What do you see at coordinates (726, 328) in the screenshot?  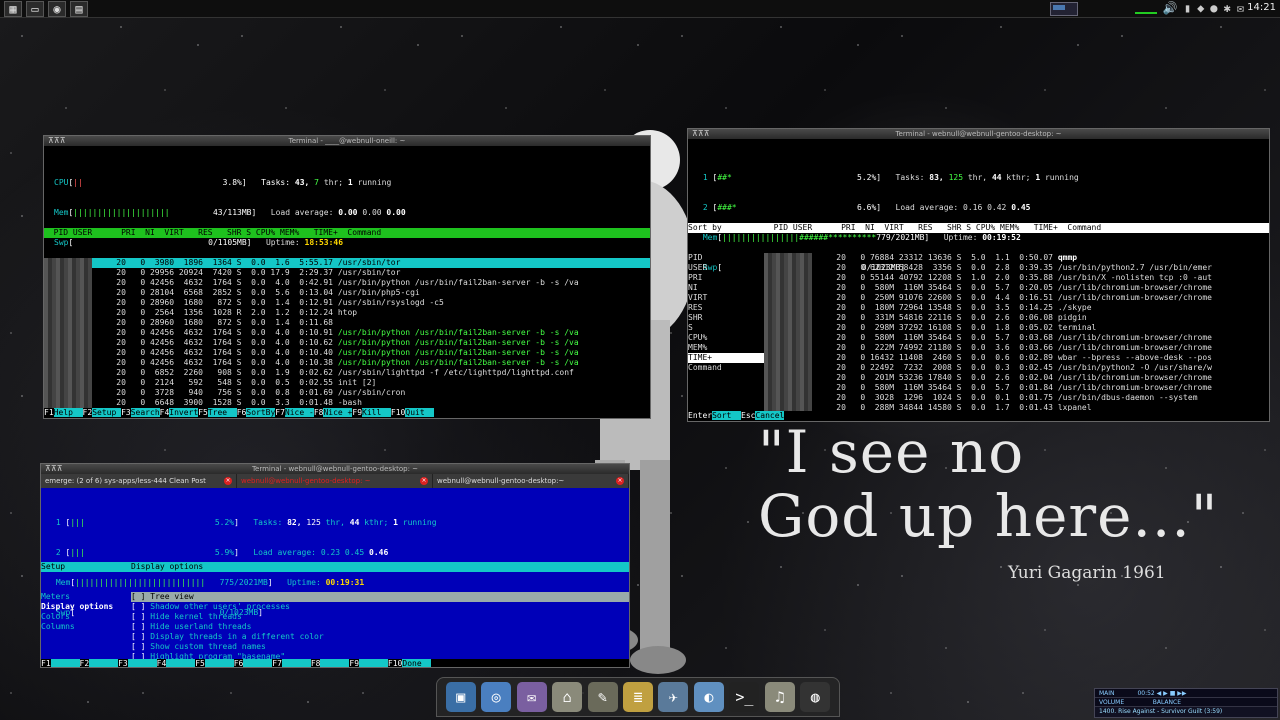 I see `sort-option: S` at bounding box center [726, 328].